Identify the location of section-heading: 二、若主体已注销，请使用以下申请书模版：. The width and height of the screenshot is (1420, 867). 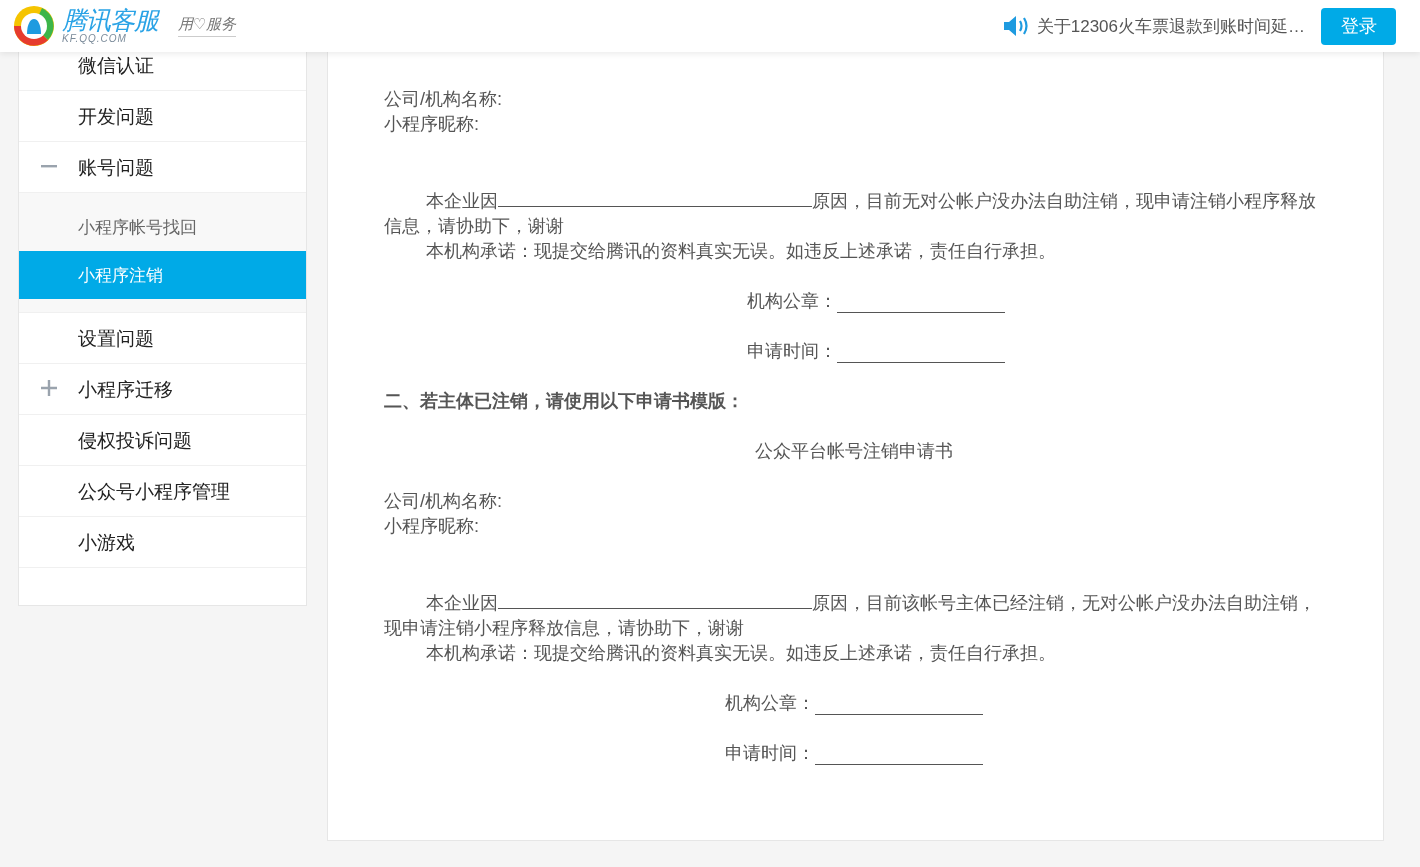
(564, 401).